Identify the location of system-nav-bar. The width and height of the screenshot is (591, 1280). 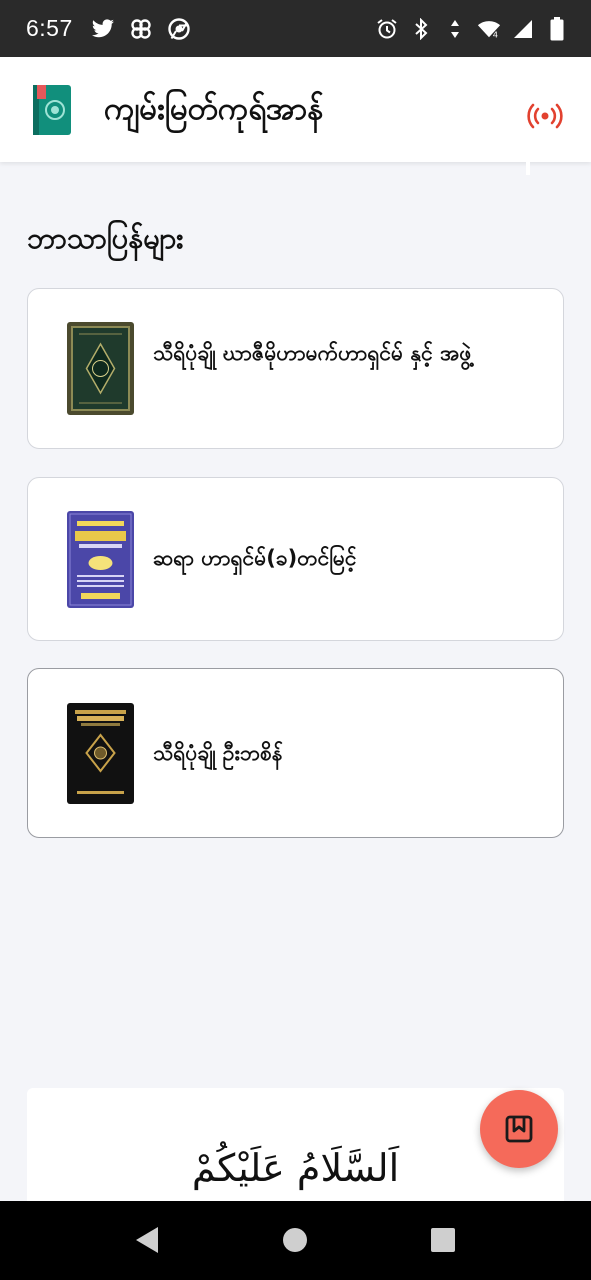
(295, 1240).